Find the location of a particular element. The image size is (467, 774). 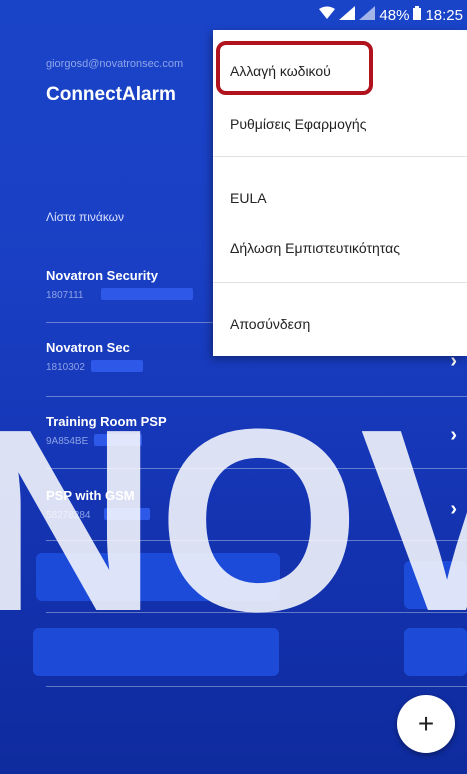

menu-item-eula: EULA is located at coordinates (248, 198).